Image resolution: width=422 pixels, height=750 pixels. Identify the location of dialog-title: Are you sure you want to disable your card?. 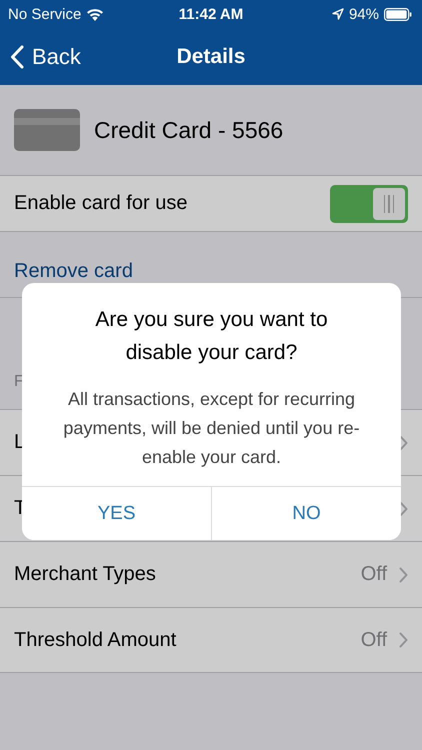
(211, 336).